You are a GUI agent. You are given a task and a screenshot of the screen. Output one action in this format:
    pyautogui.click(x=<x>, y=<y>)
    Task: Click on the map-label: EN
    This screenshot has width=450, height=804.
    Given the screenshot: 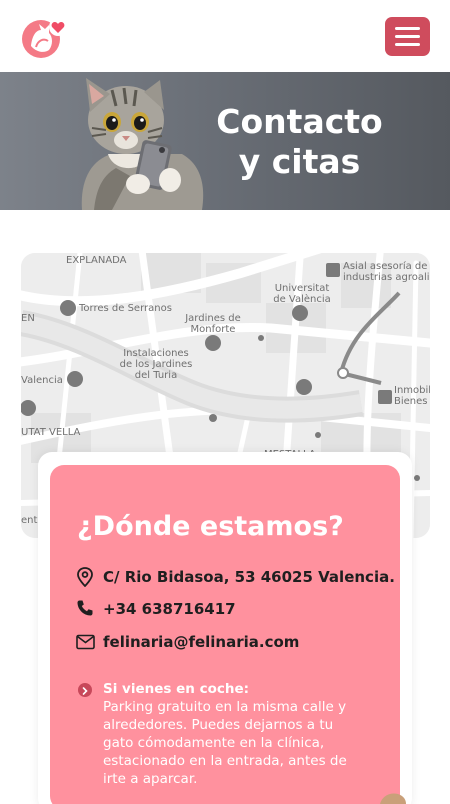 What is the action you would take?
    pyautogui.click(x=28, y=318)
    